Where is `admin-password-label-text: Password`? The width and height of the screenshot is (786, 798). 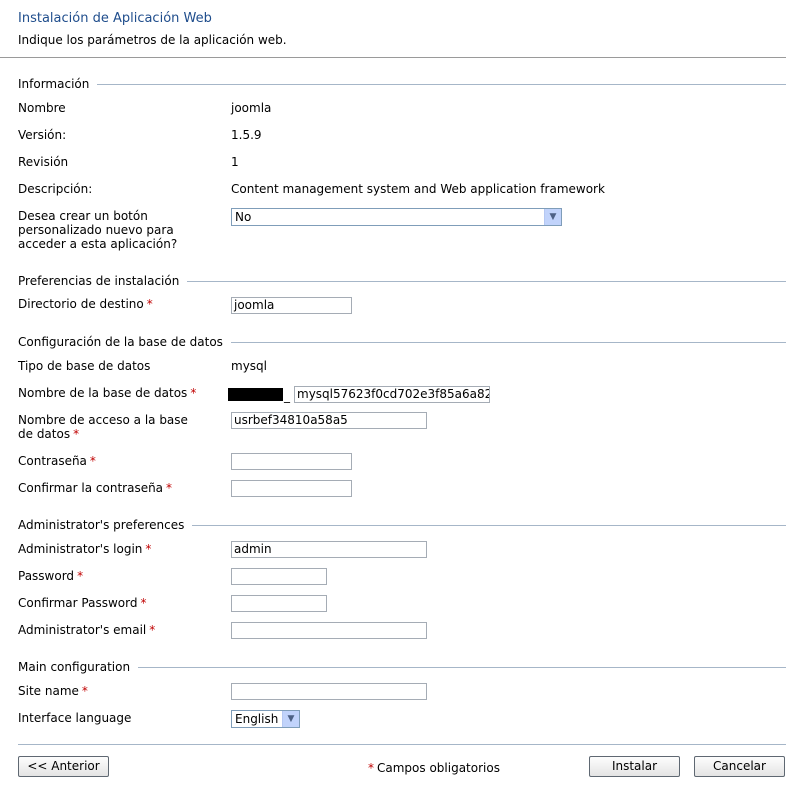 admin-password-label-text: Password is located at coordinates (46, 576).